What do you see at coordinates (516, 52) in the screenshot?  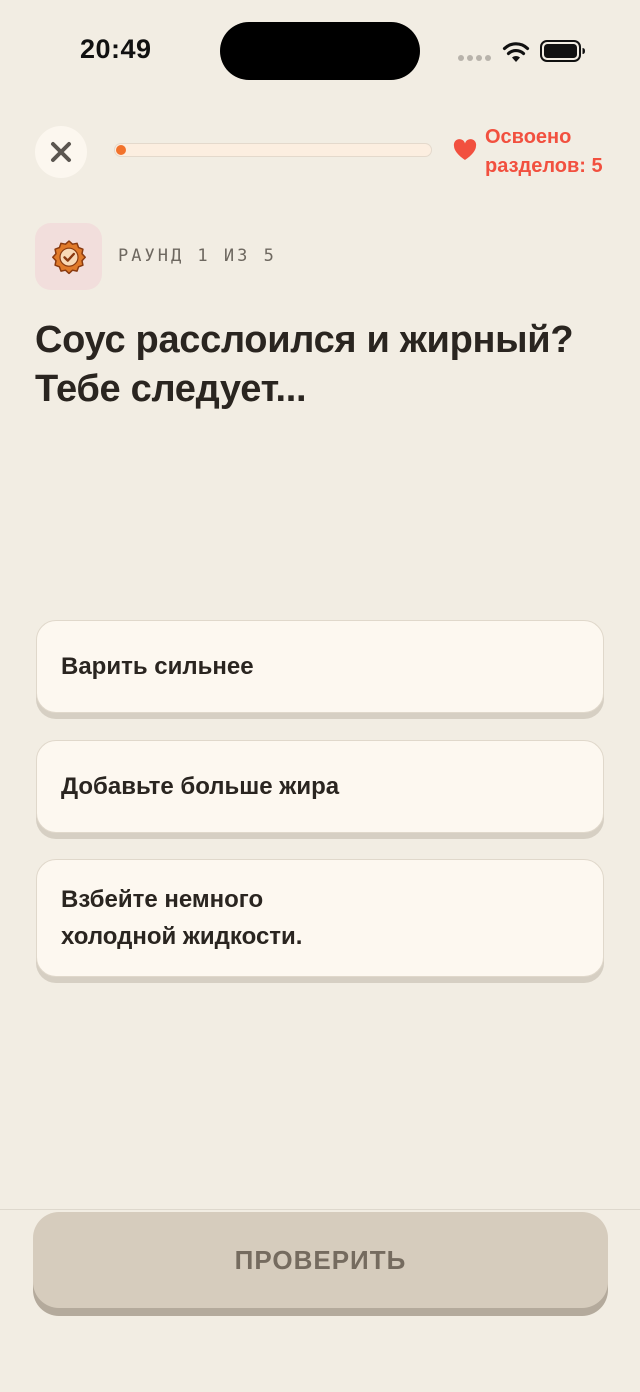 I see `wifi-icon` at bounding box center [516, 52].